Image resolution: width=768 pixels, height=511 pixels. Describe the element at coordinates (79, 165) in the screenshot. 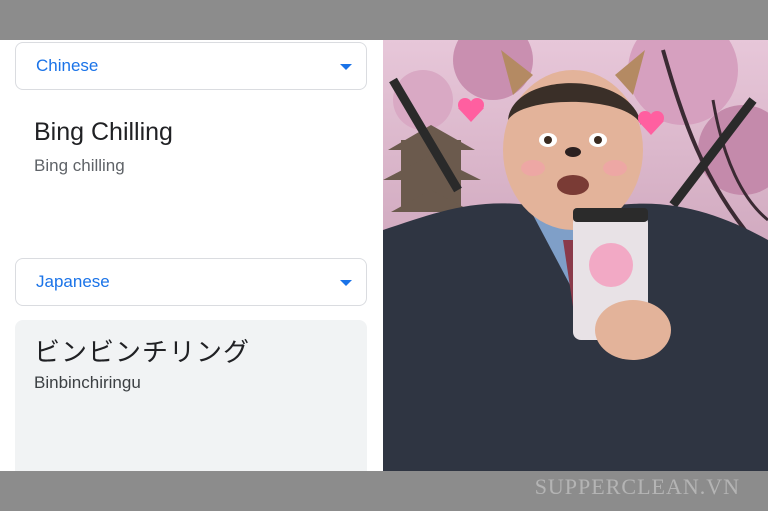

I see `source-transliteration: Bing chilling` at that location.